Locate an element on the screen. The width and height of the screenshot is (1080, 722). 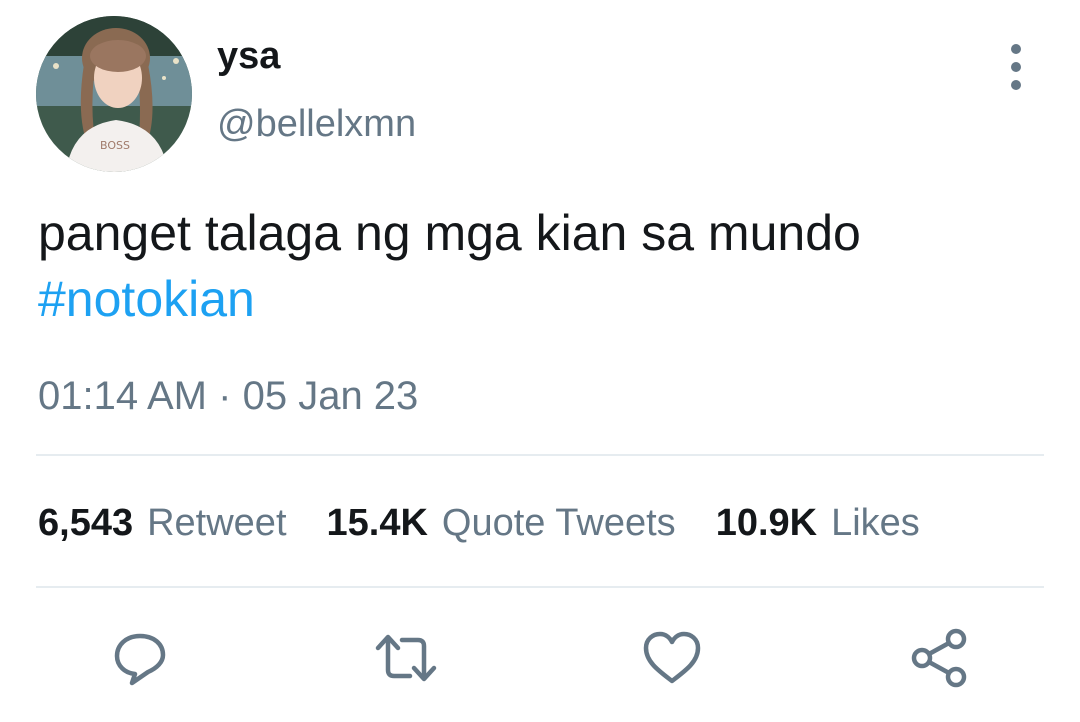
avatar: BOSS is located at coordinates (114, 94).